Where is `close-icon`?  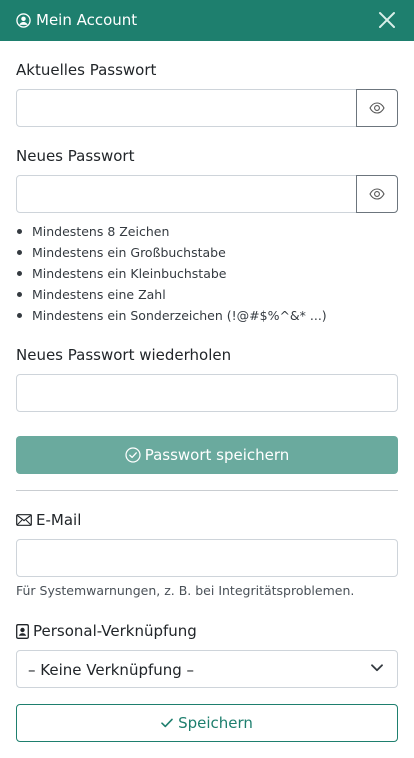
close-icon is located at coordinates (387, 20).